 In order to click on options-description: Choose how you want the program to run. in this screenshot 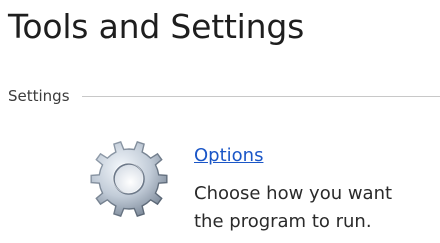, I will do `click(317, 208)`.